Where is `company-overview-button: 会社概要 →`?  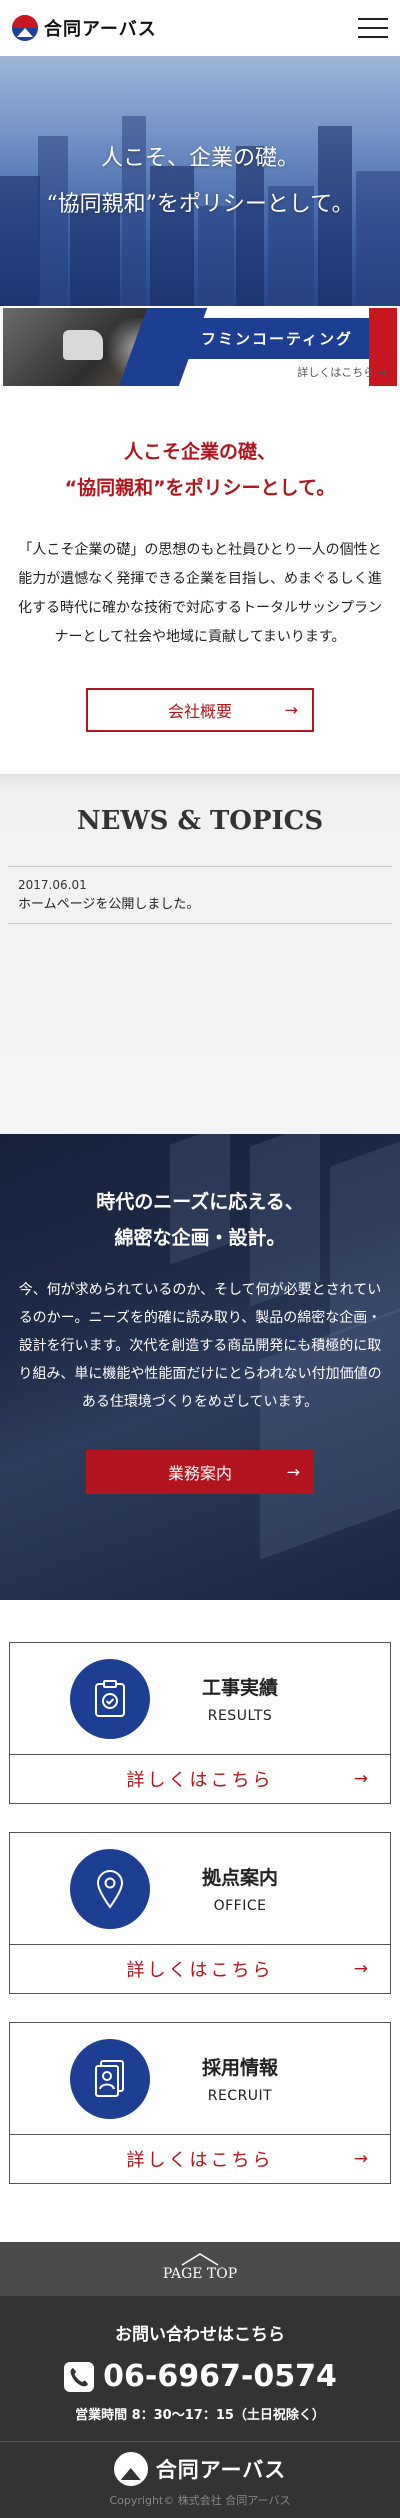
company-overview-button: 会社概要 → is located at coordinates (200, 710).